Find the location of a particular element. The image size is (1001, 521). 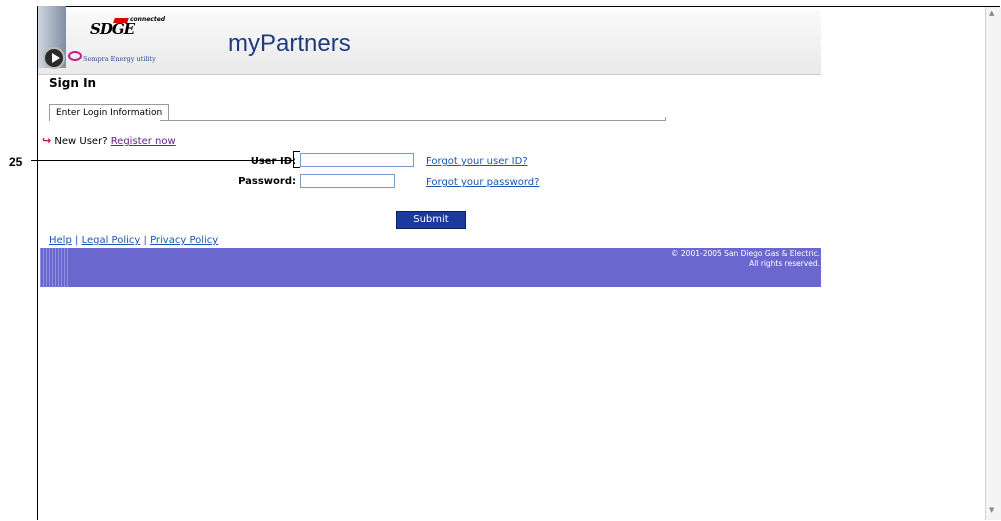

forgot-password-link: Forgot your password? is located at coordinates (482, 182).